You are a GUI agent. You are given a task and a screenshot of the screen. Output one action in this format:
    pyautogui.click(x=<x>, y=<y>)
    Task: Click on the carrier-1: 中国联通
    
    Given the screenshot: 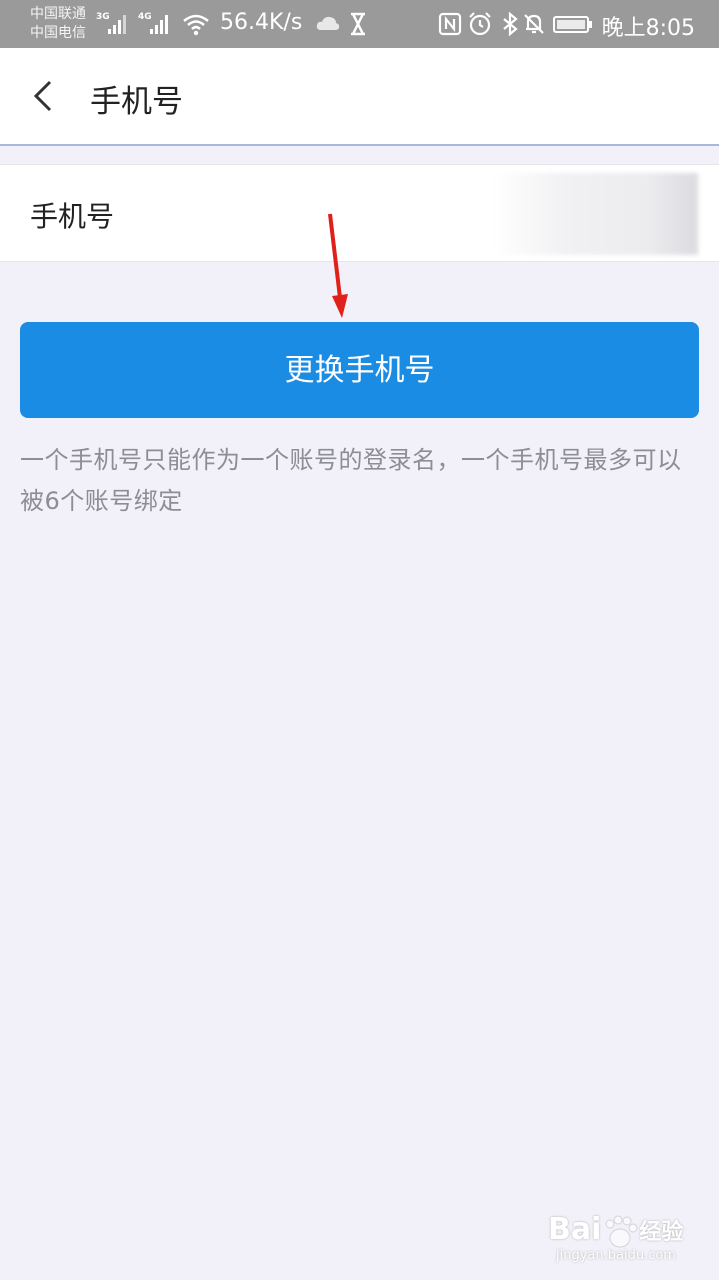 What is the action you would take?
    pyautogui.click(x=58, y=14)
    